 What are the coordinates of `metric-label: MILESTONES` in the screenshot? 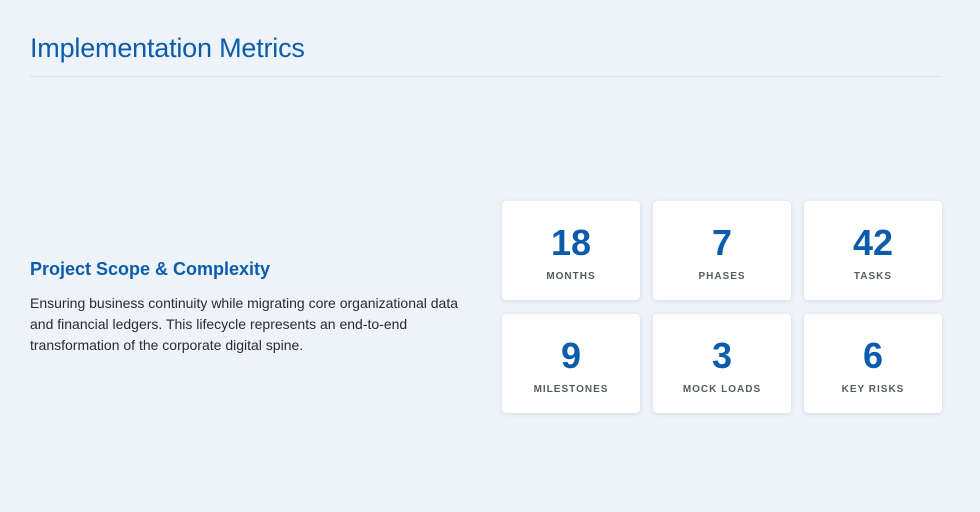 It's located at (571, 389).